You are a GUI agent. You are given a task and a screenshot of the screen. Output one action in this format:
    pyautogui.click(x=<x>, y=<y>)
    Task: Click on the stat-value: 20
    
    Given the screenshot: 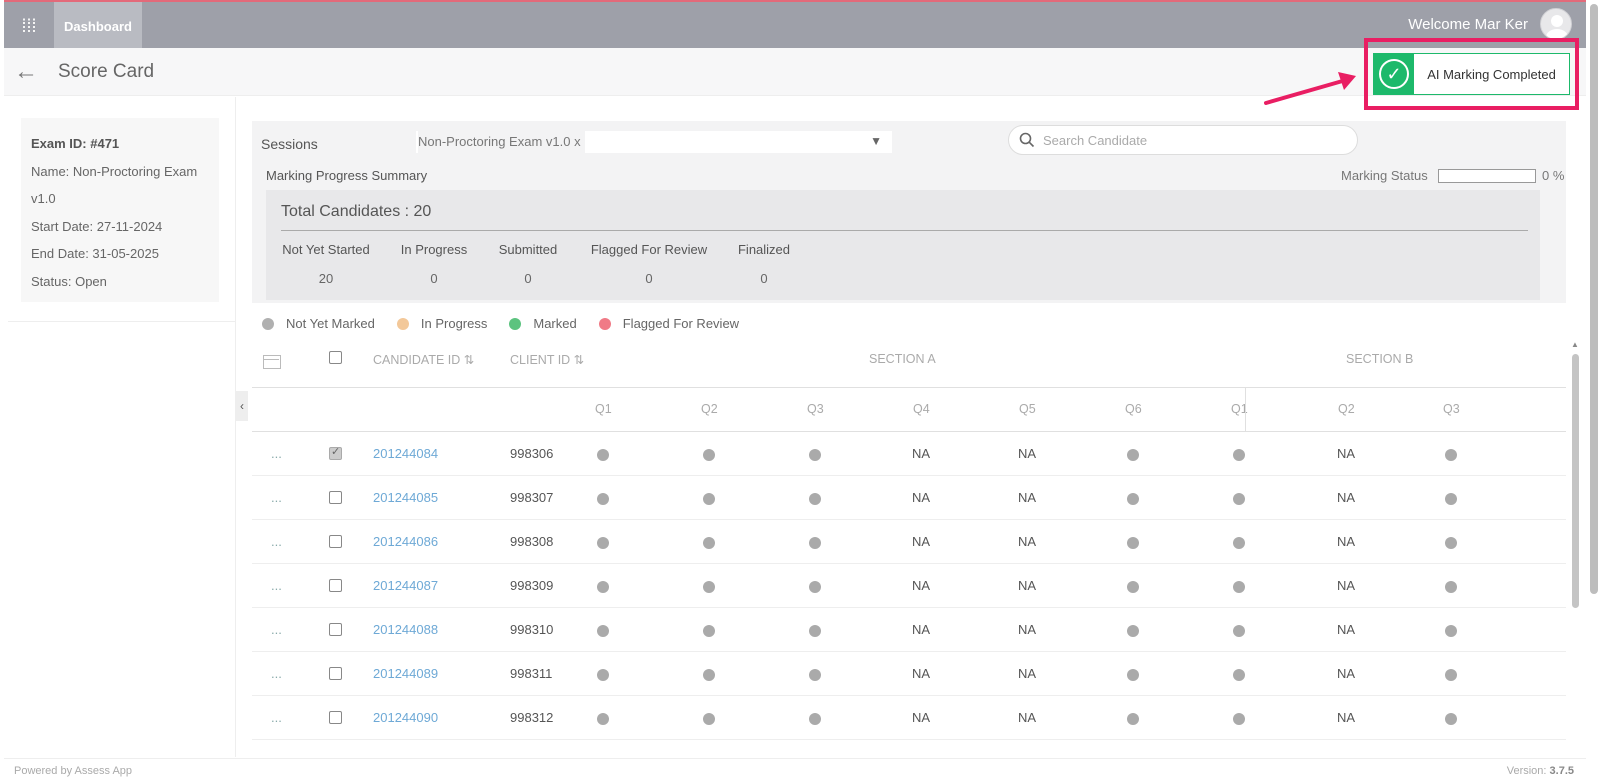 What is the action you would take?
    pyautogui.click(x=326, y=278)
    